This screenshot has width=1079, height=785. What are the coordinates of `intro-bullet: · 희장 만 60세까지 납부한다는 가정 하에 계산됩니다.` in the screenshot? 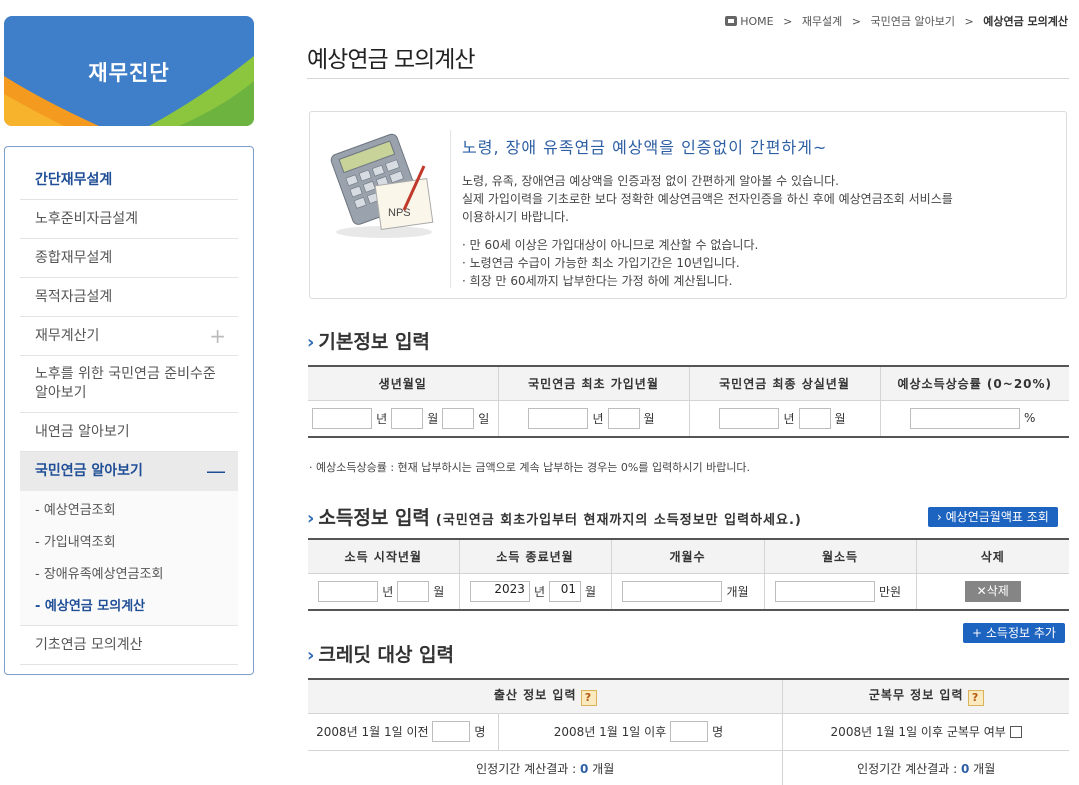 It's located at (597, 281).